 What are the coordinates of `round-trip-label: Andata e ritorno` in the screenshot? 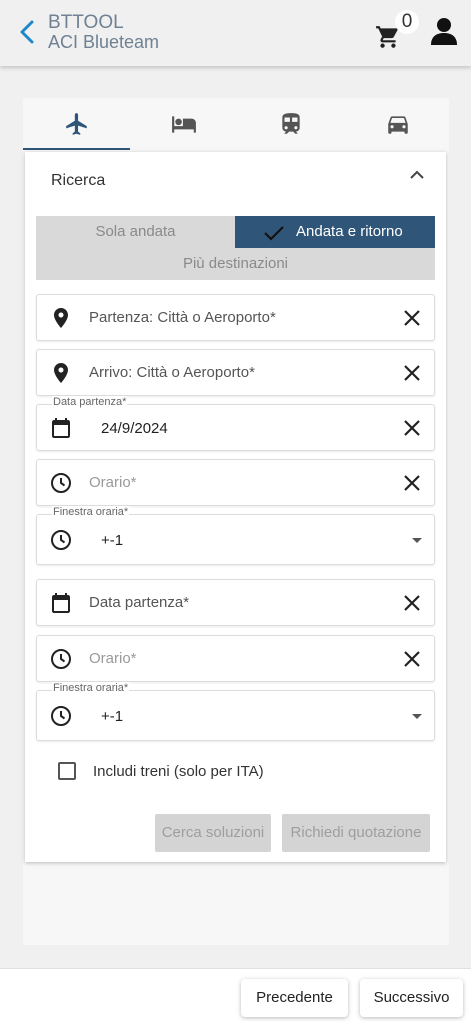 It's located at (349, 231).